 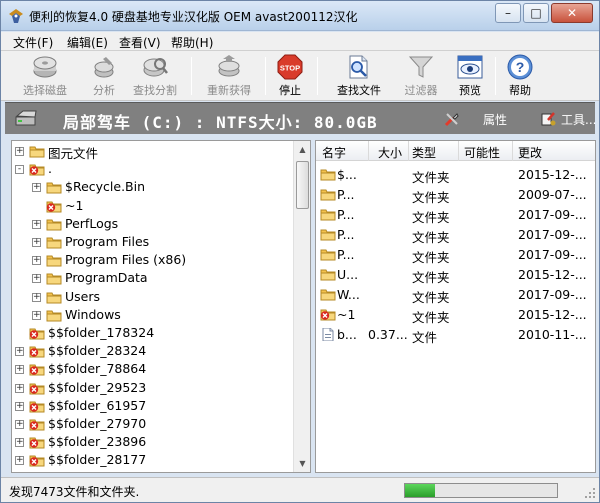 I want to click on find-partition-button: 查找分割, so click(x=155, y=76).